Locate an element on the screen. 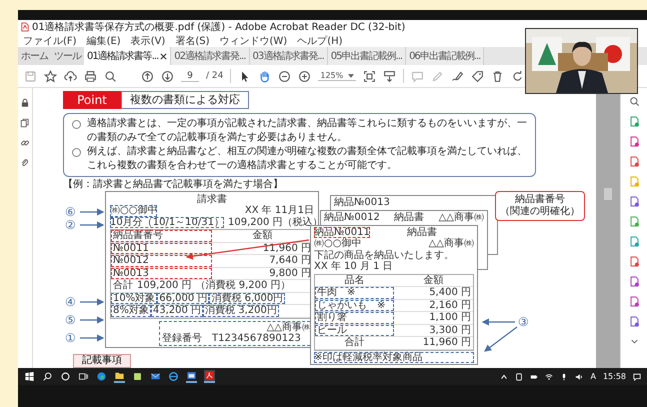 This screenshot has width=647, height=407. table-cell-text: 11,960 円 is located at coordinates (287, 248).